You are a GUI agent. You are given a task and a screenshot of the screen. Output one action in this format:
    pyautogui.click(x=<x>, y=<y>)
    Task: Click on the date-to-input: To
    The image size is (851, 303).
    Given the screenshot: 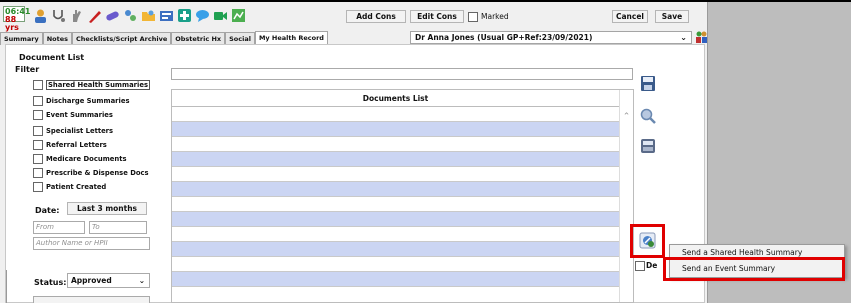 What is the action you would take?
    pyautogui.click(x=118, y=227)
    